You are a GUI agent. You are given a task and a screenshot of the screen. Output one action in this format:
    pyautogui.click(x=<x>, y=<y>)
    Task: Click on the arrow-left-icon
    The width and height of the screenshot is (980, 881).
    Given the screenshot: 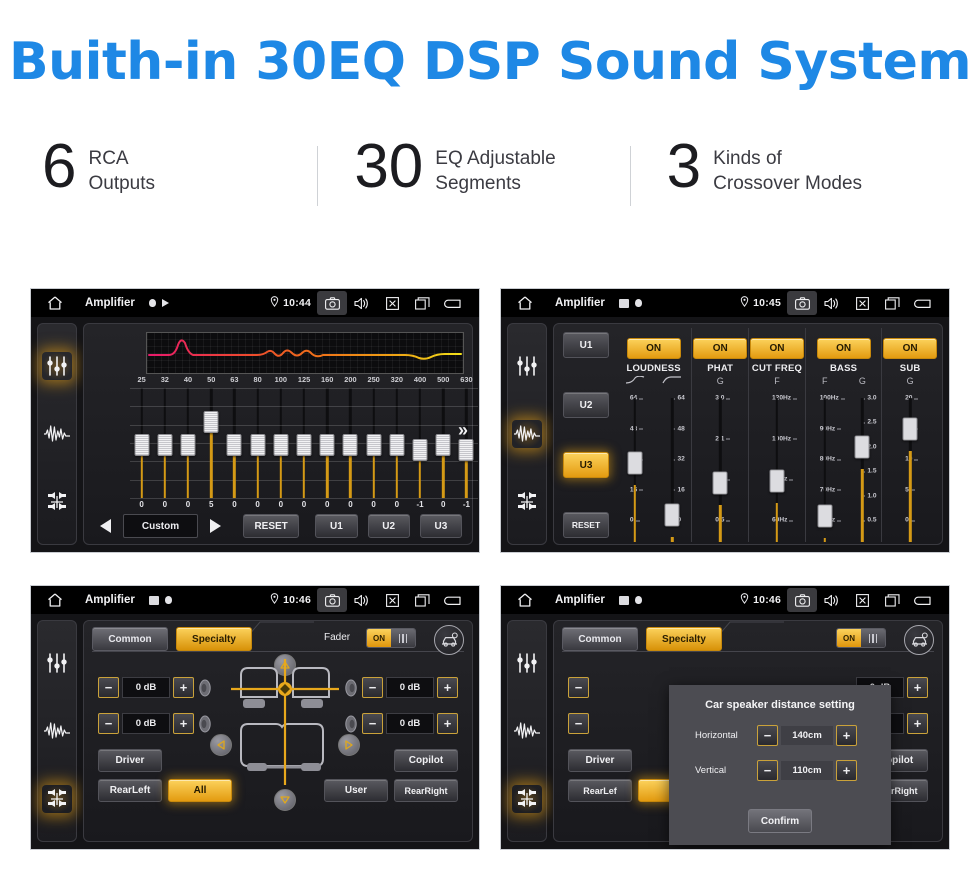 What is the action you would take?
    pyautogui.click(x=221, y=745)
    